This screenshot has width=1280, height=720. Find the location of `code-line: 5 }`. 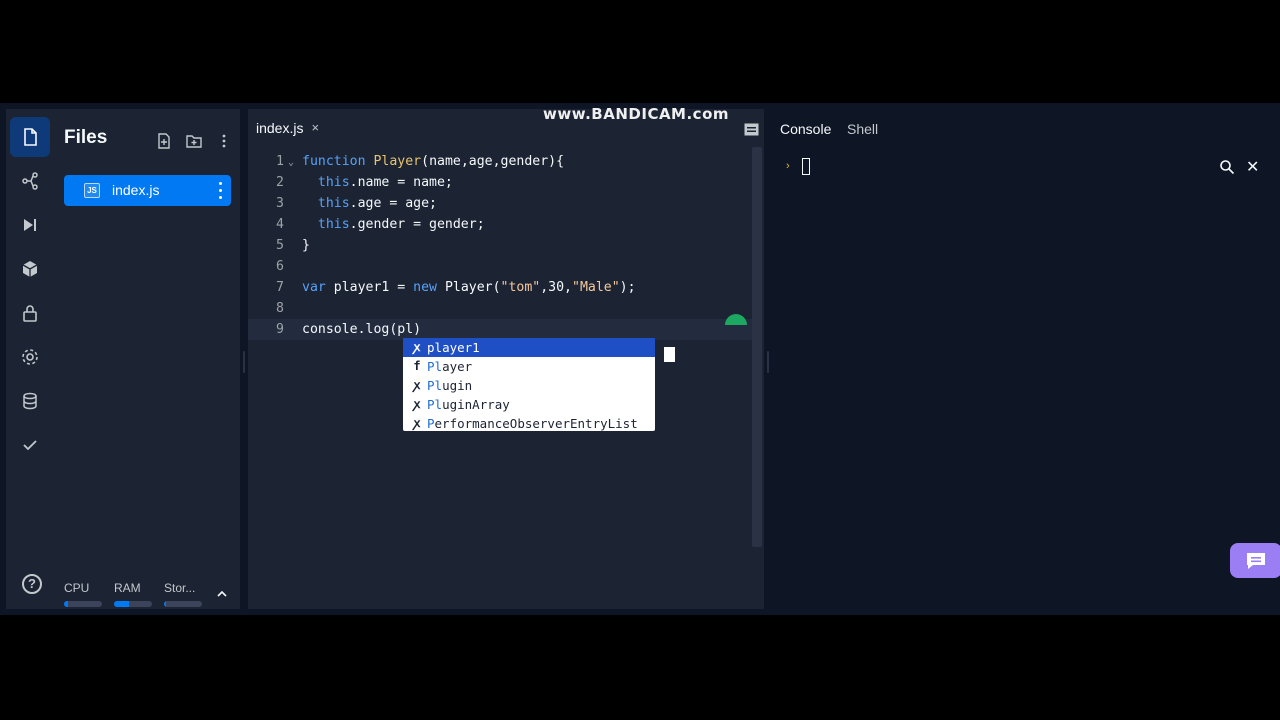

code-line: 5 } is located at coordinates (501, 245).